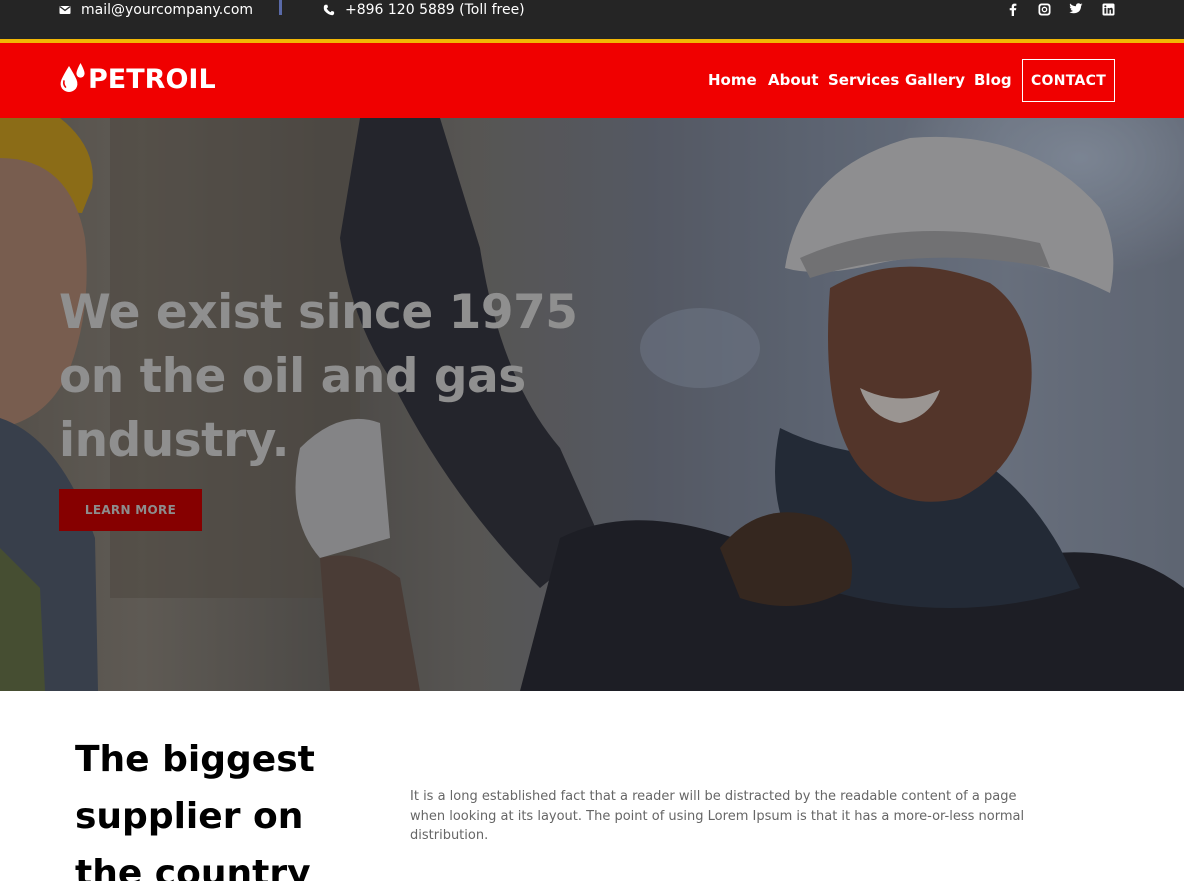 The image size is (1184, 881). I want to click on twitter-icon, so click(1076, 9).